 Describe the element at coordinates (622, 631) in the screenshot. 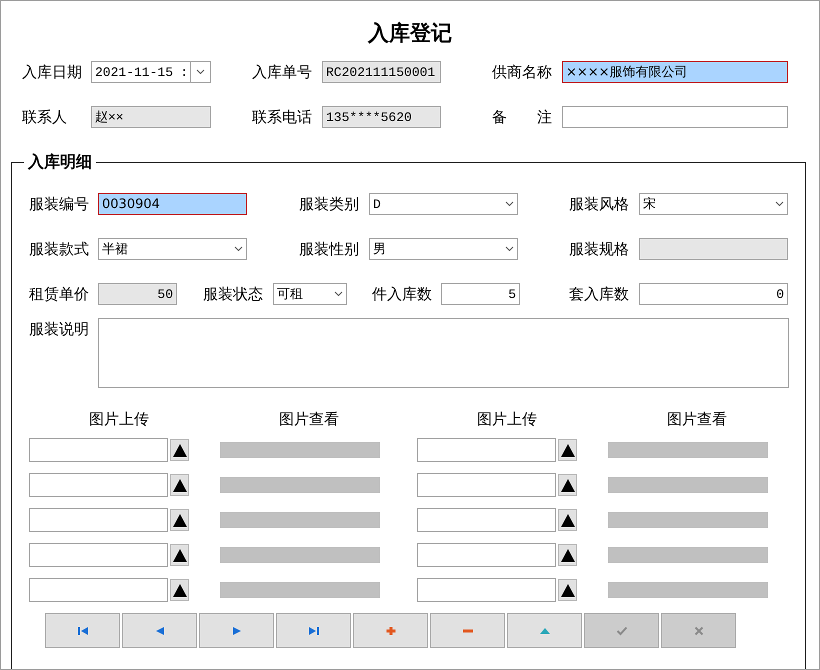

I see `checkmark-icon` at that location.